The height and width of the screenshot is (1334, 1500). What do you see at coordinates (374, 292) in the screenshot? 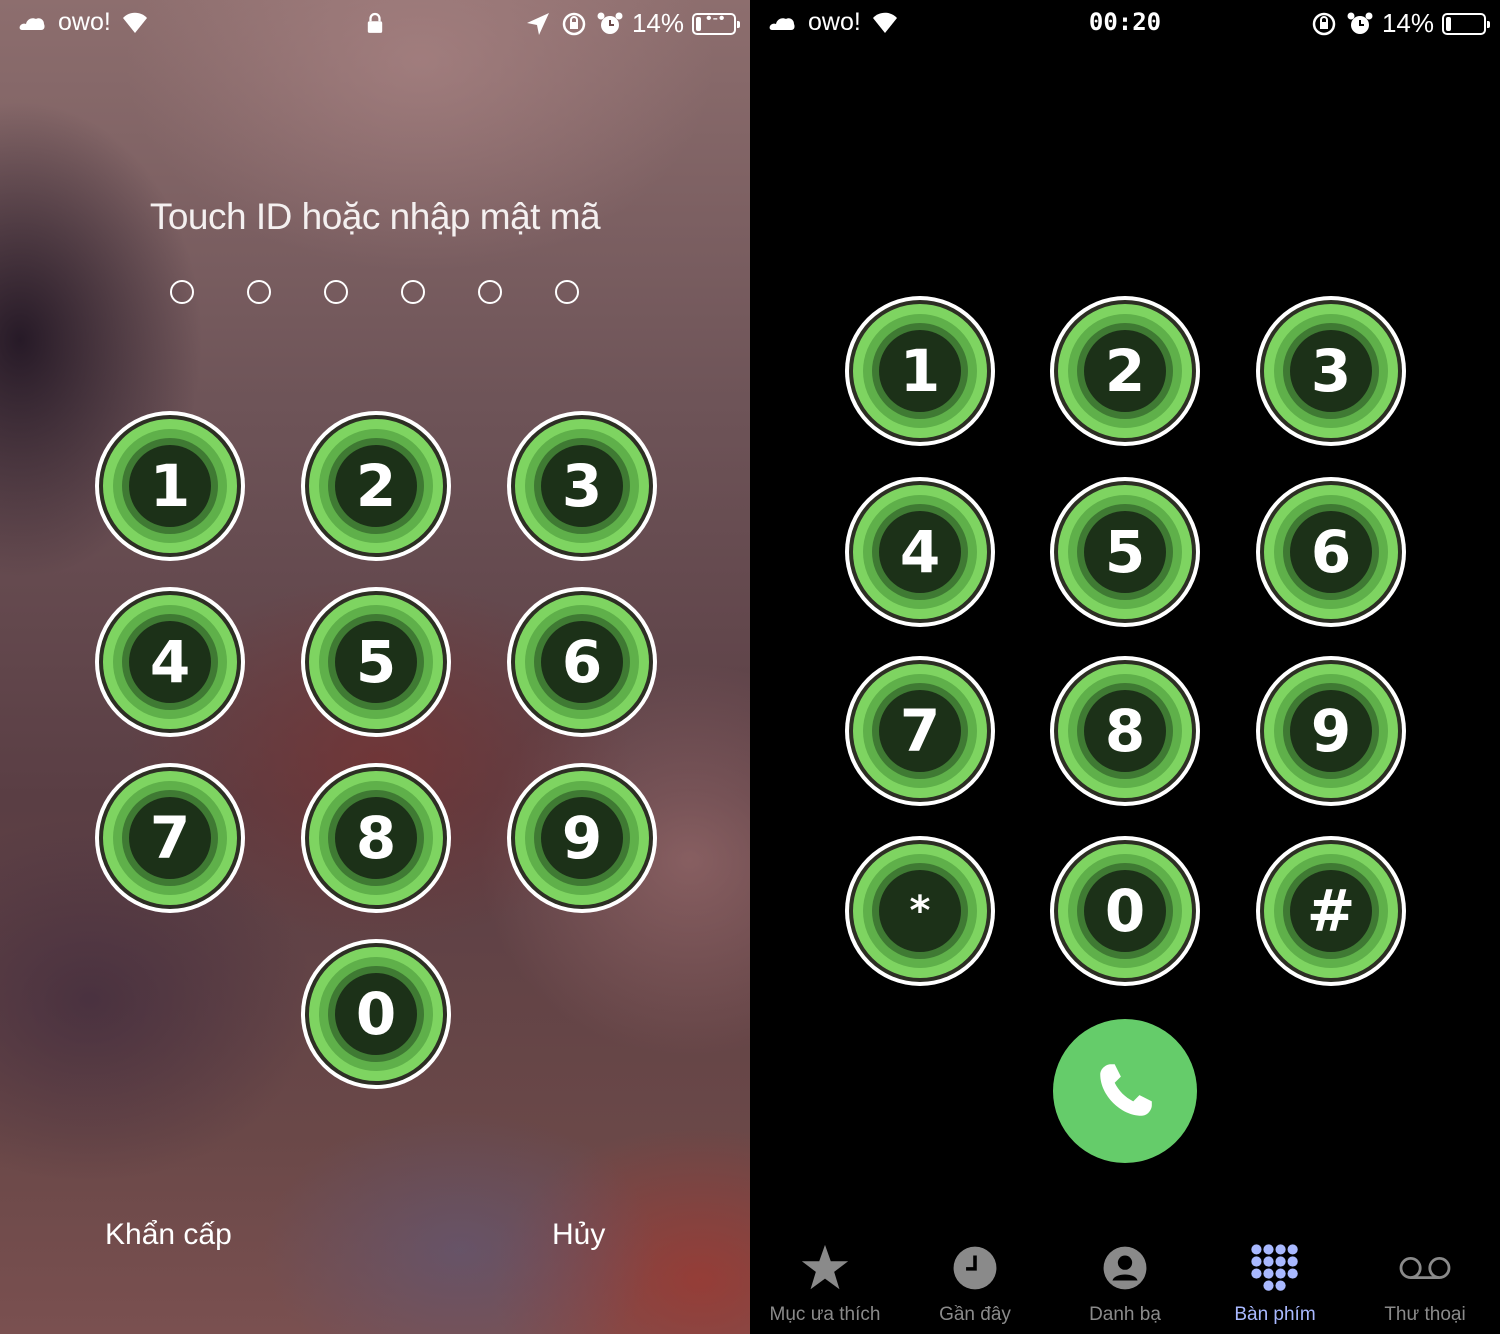
I see `passcode-dots` at bounding box center [374, 292].